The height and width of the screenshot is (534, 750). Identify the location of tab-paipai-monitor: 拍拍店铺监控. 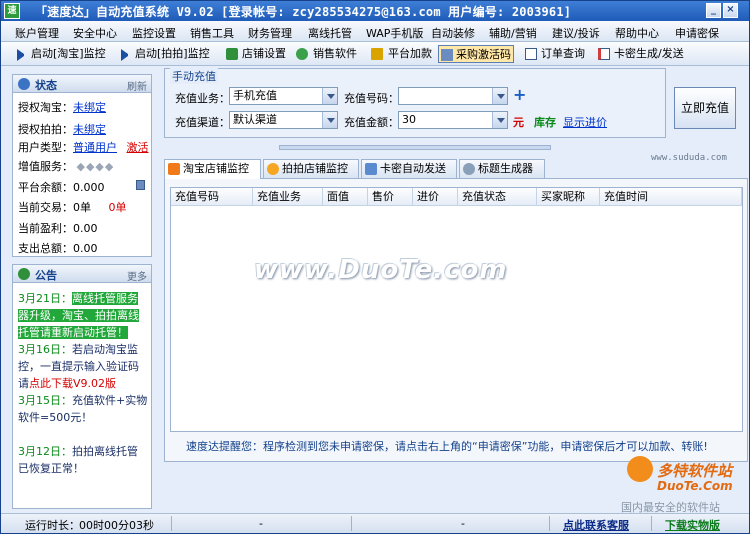
(311, 168).